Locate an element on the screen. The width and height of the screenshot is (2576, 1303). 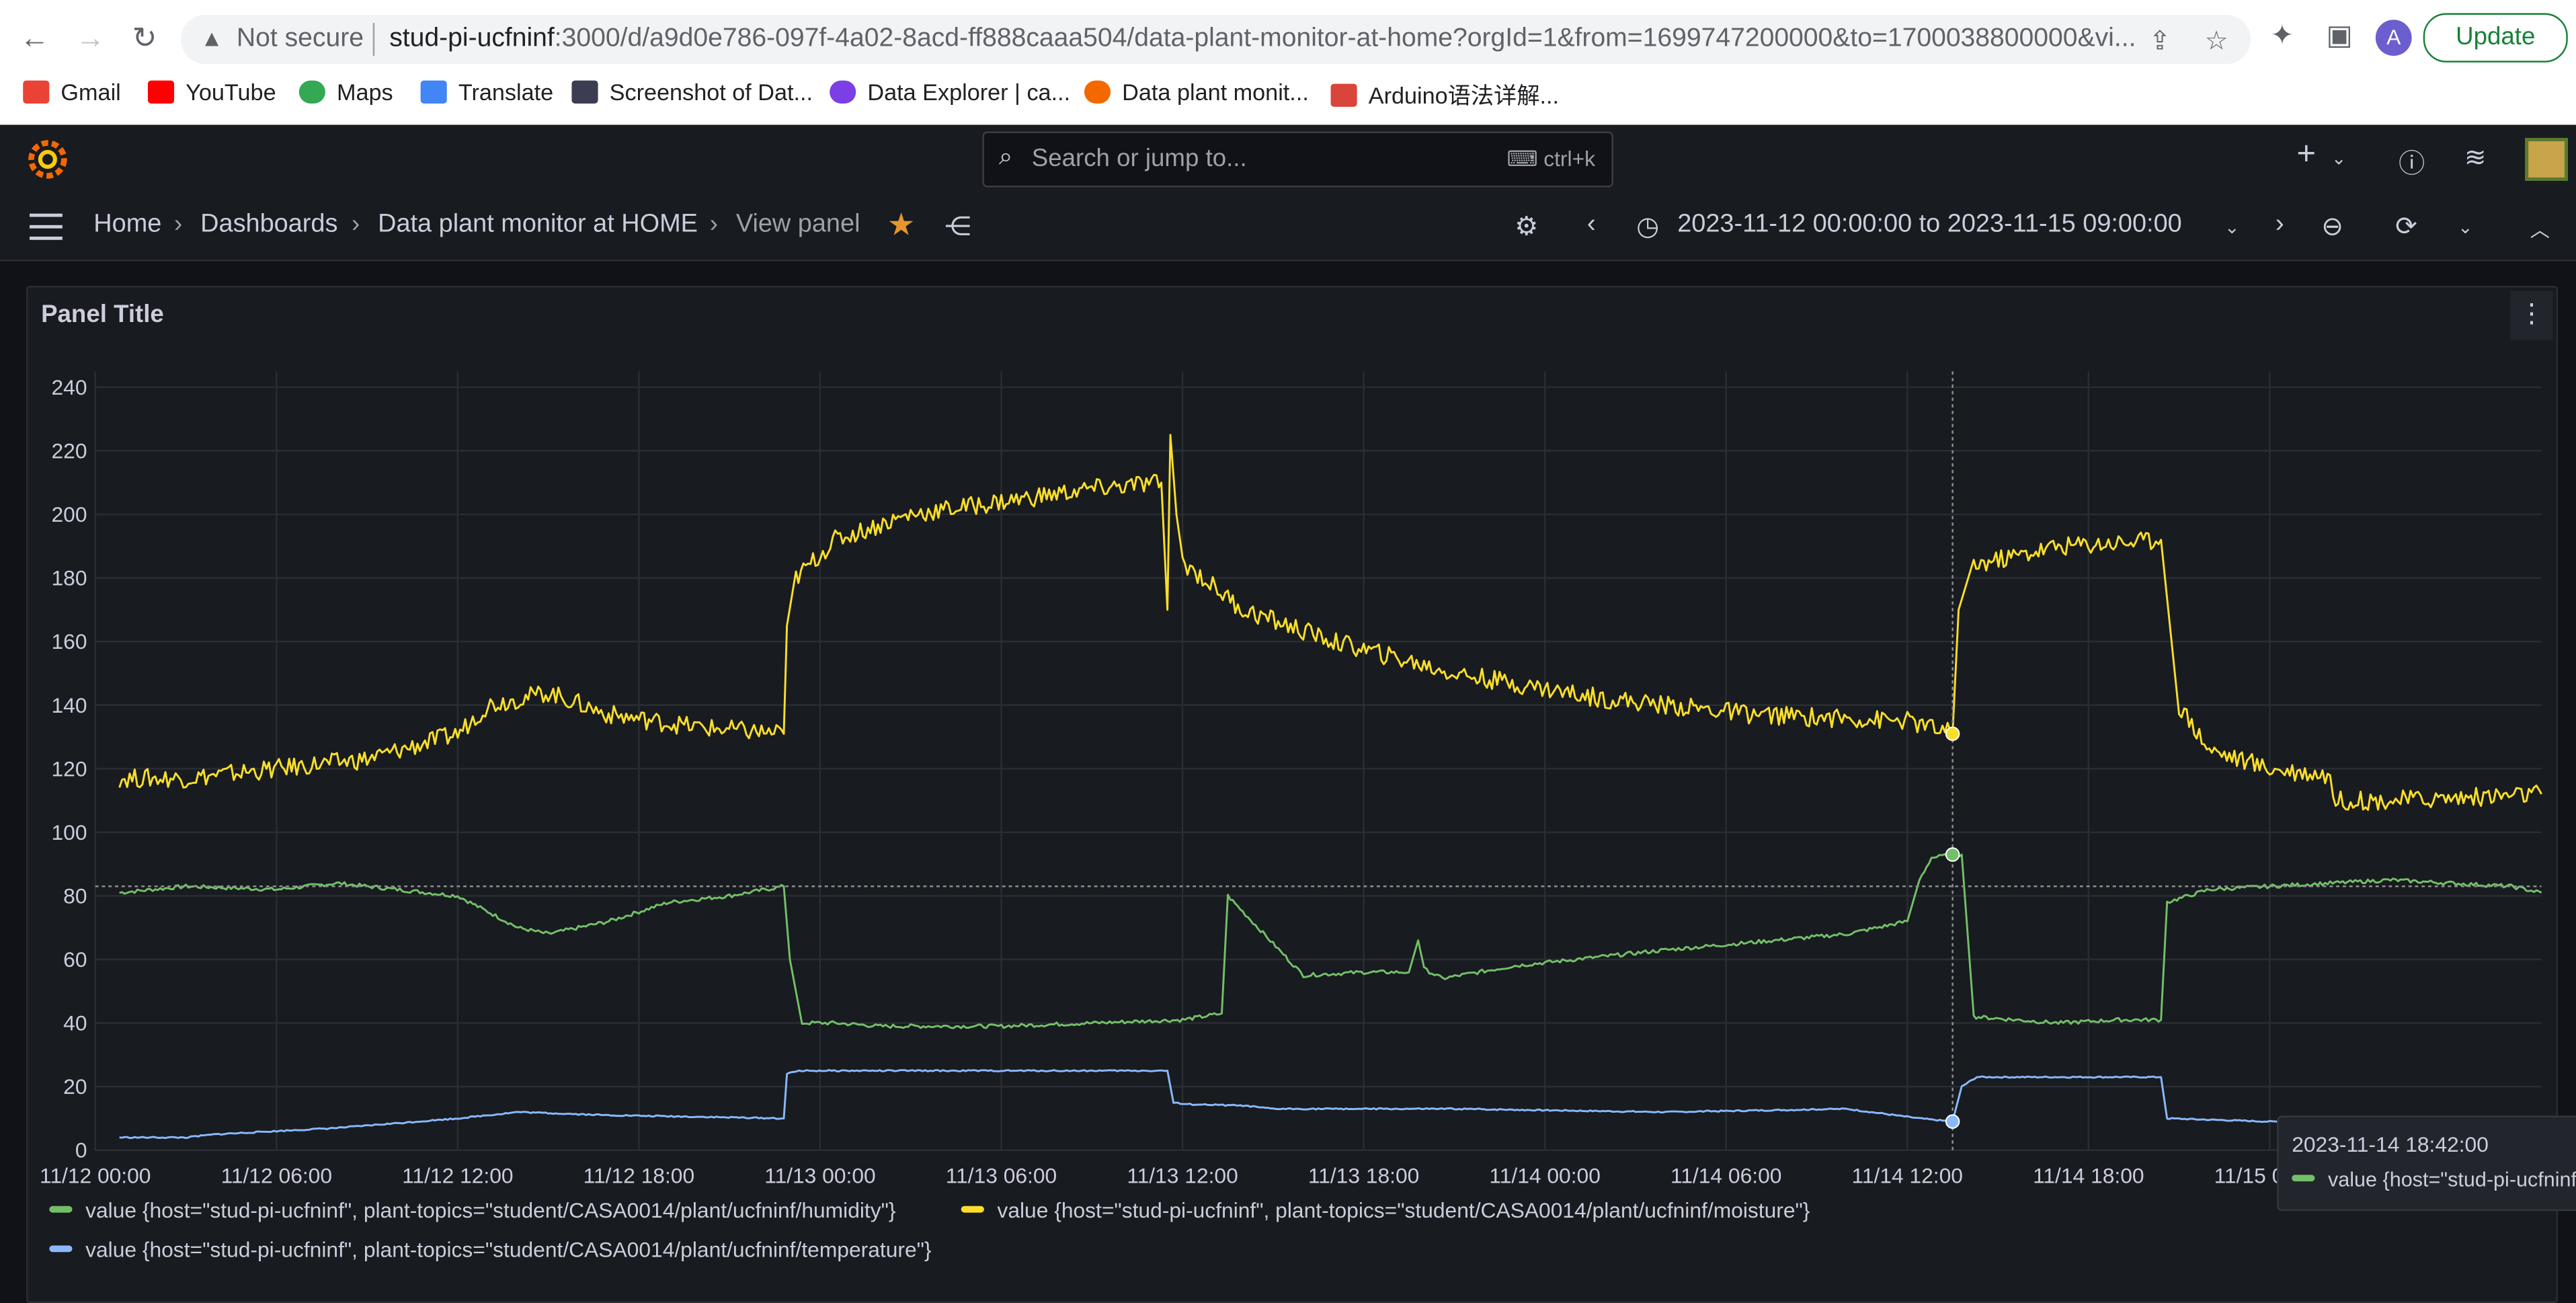
y-tick-label: 120 is located at coordinates (69, 768).